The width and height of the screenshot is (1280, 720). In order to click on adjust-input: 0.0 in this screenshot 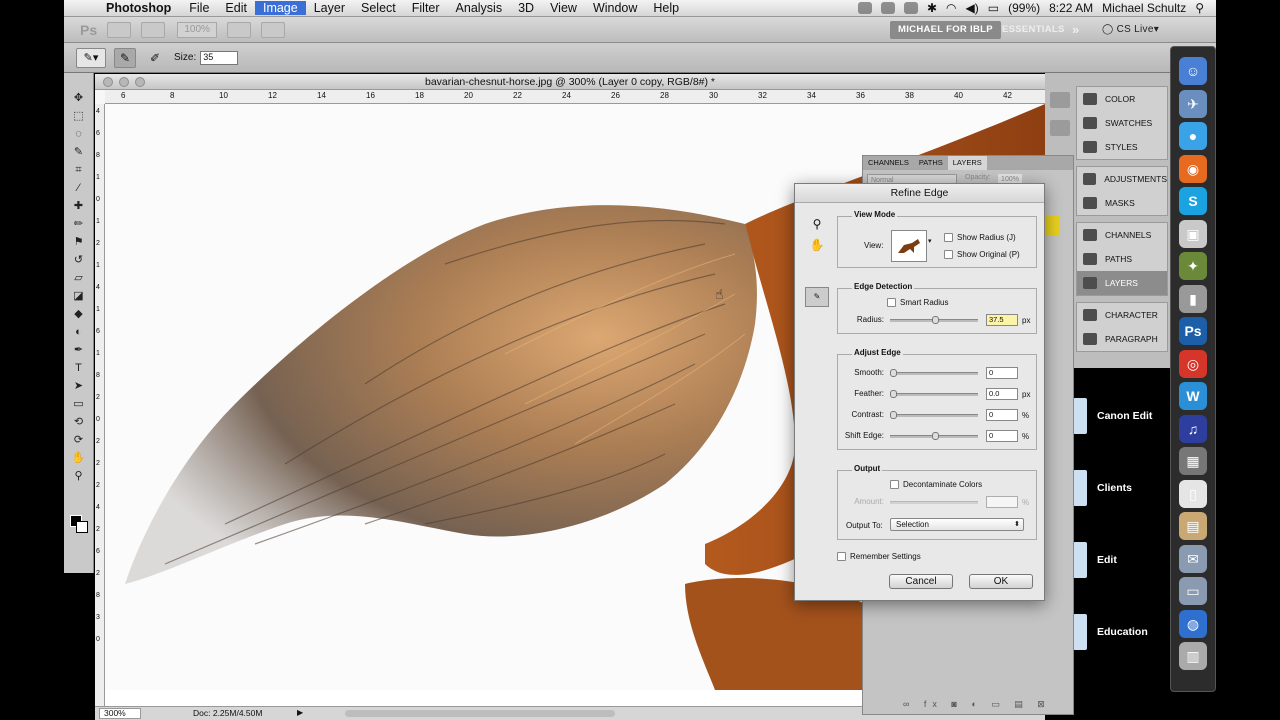, I will do `click(1002, 394)`.